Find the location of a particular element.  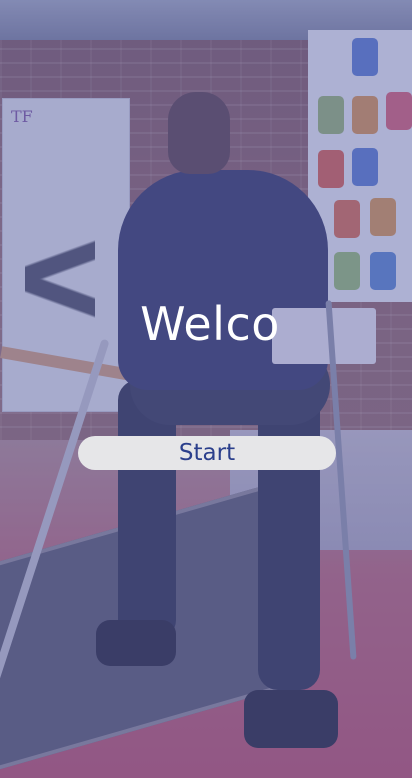

welcome-title: Welco is located at coordinates (210, 324).